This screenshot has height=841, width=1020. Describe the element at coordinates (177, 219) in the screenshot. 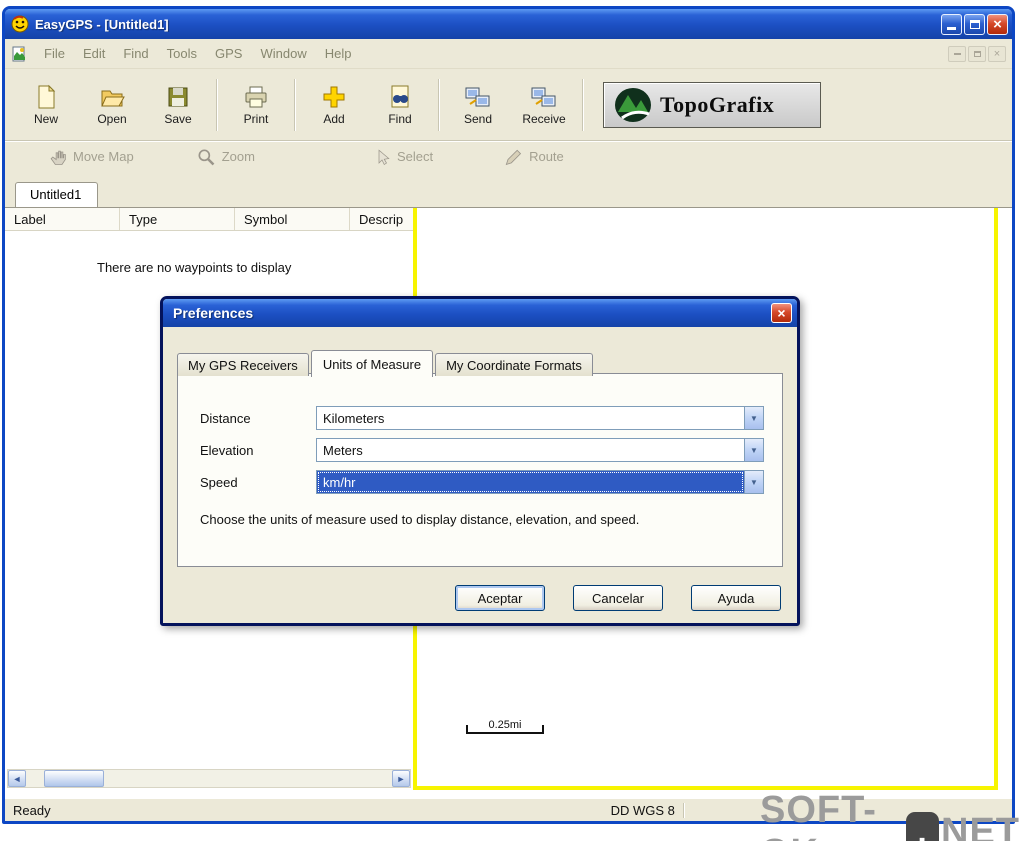

I see `column-header-type: Type` at that location.